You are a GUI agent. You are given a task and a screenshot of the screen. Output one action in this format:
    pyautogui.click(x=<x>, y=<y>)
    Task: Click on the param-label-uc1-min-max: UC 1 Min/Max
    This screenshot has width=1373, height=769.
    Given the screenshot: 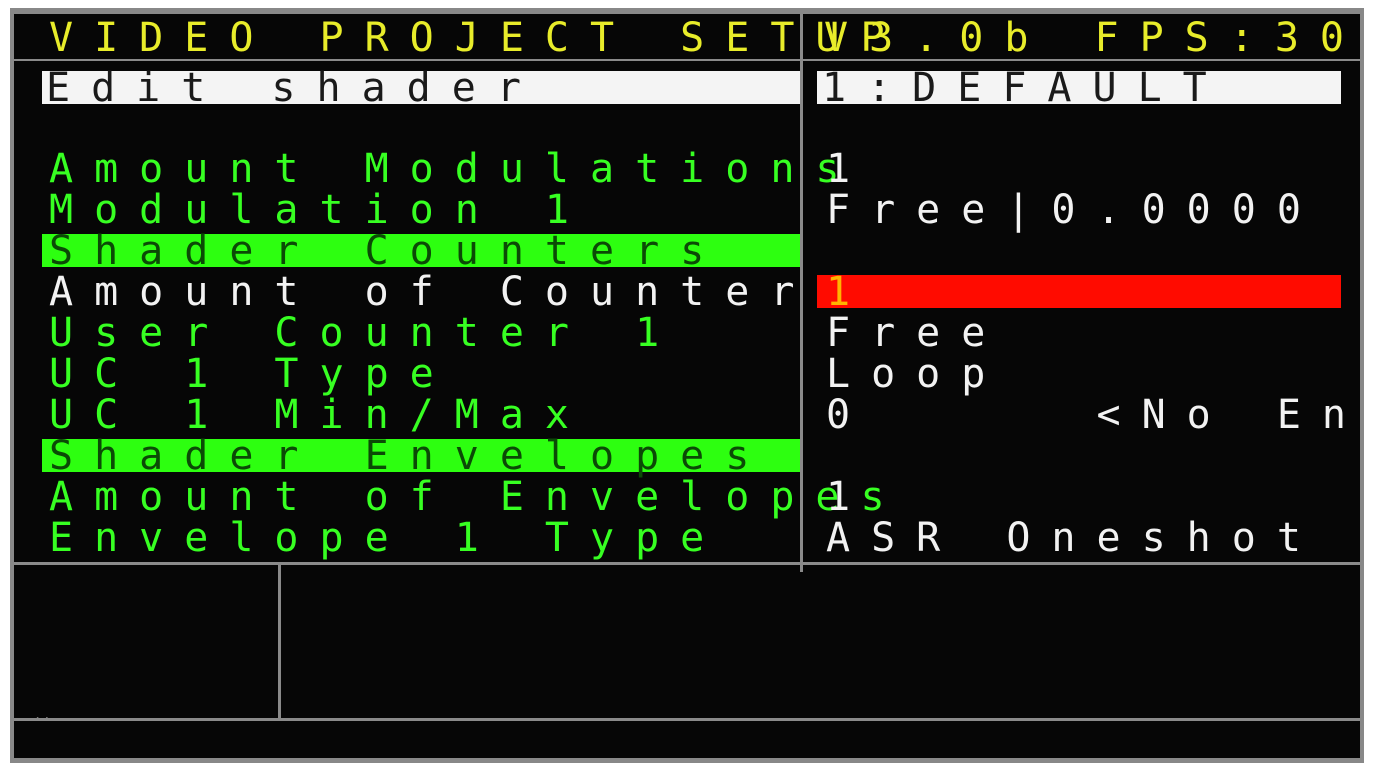 What is the action you would take?
    pyautogui.click(x=319, y=415)
    